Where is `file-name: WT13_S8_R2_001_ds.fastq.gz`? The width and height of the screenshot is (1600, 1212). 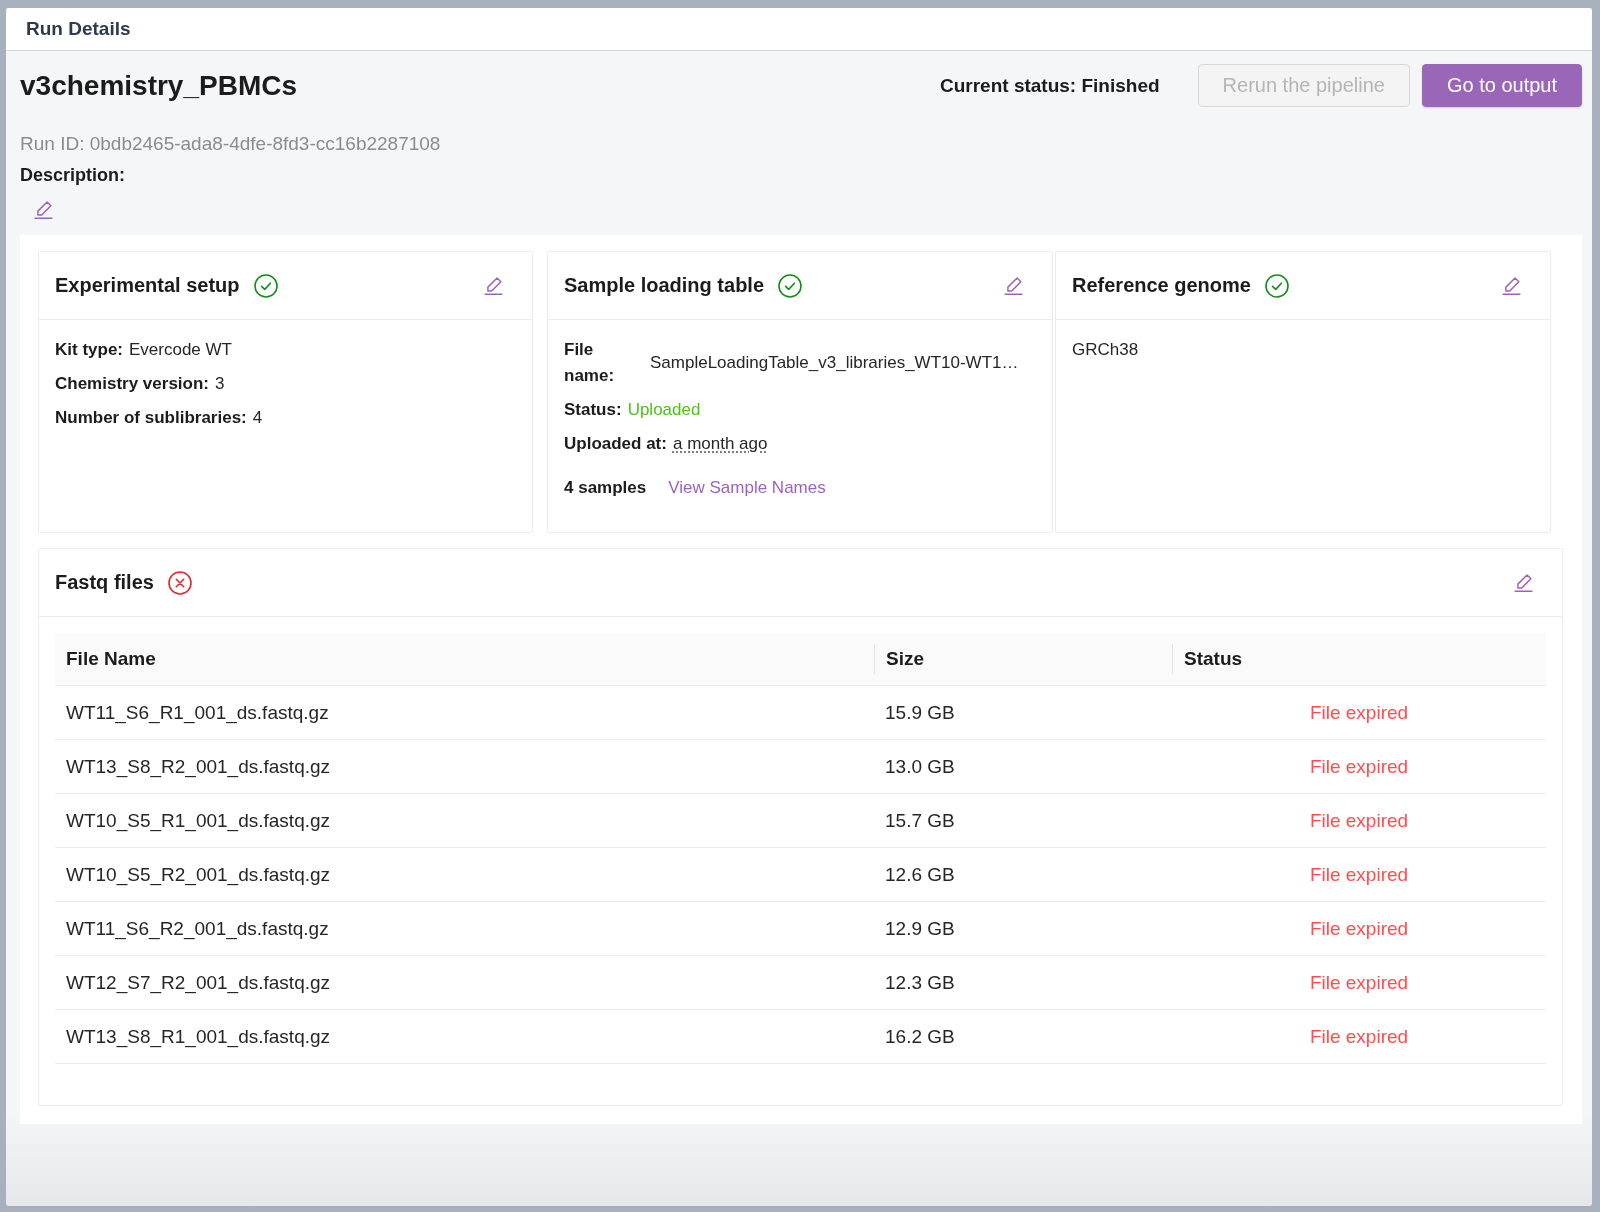
file-name: WT13_S8_R2_001_ds.fastq.gz is located at coordinates (198, 766).